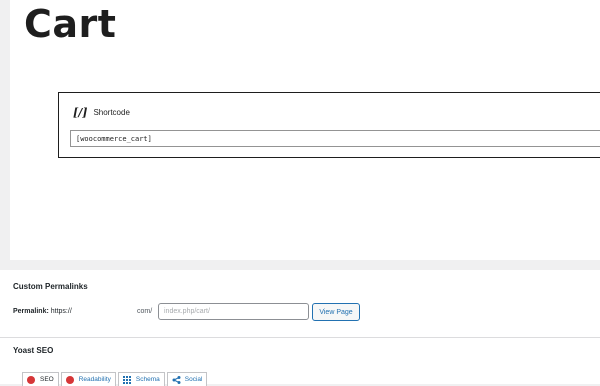 The height and width of the screenshot is (386, 600). Describe the element at coordinates (300, 337) in the screenshot. I see `section-divider` at that location.